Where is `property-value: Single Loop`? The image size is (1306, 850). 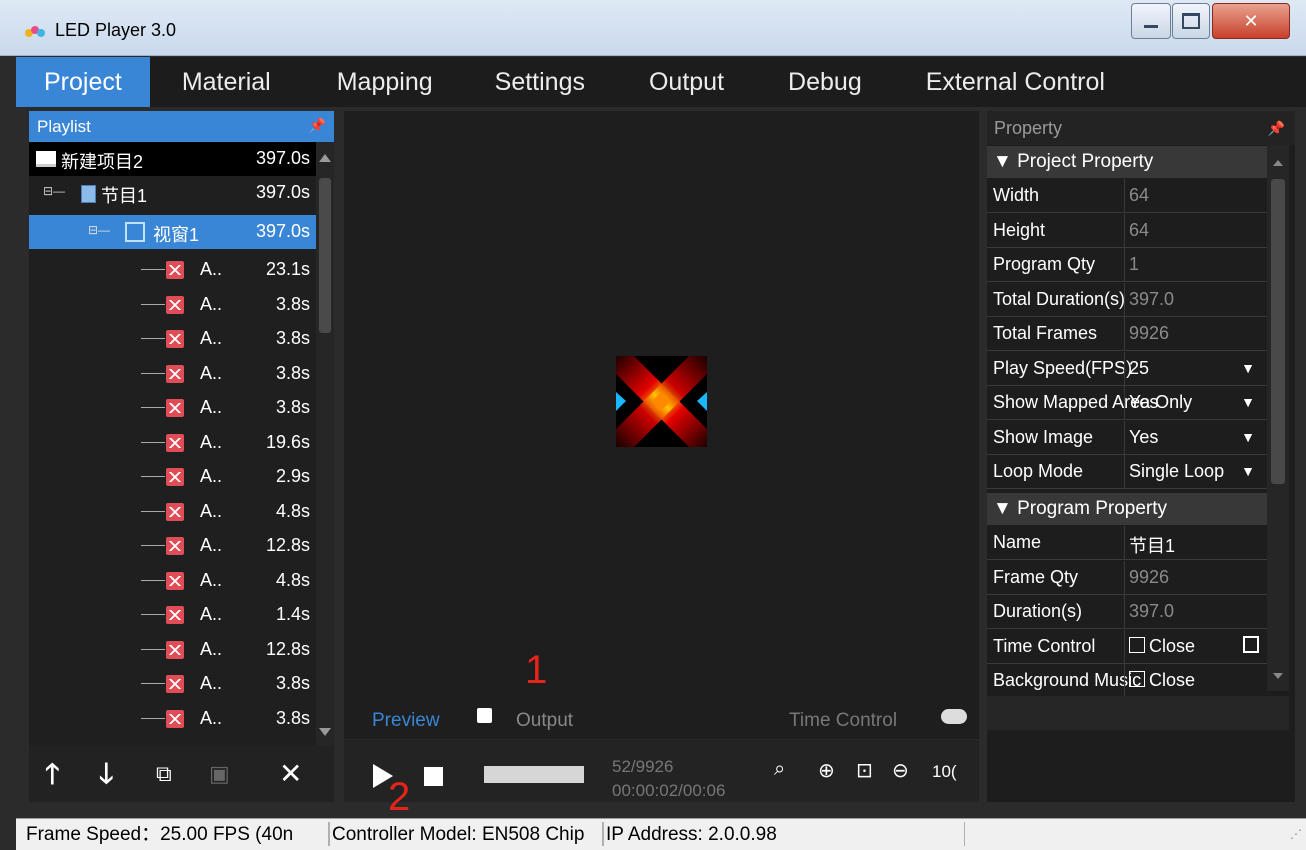
property-value: Single Loop is located at coordinates (1176, 471).